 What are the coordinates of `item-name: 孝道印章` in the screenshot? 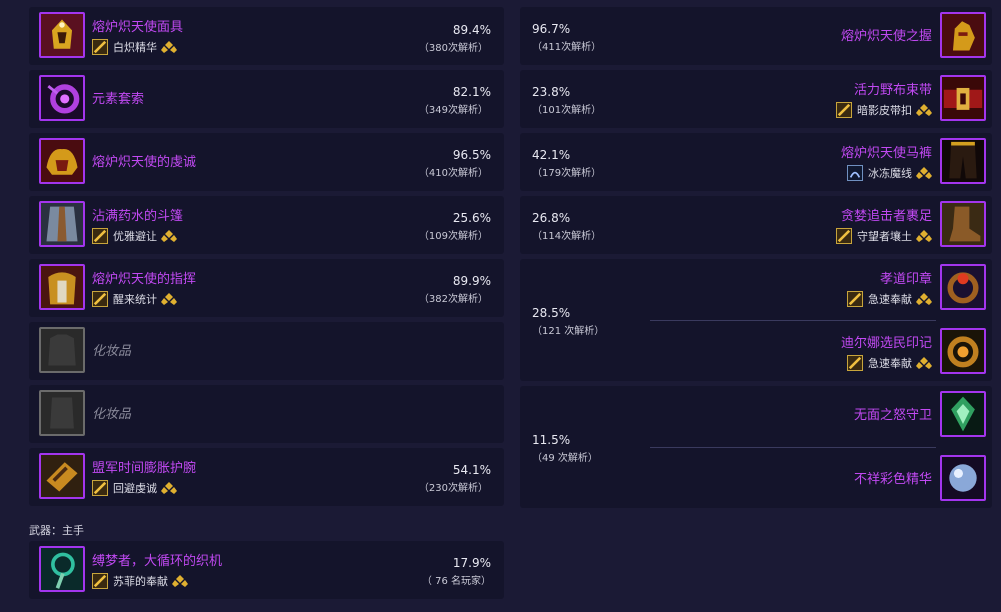 It's located at (906, 277).